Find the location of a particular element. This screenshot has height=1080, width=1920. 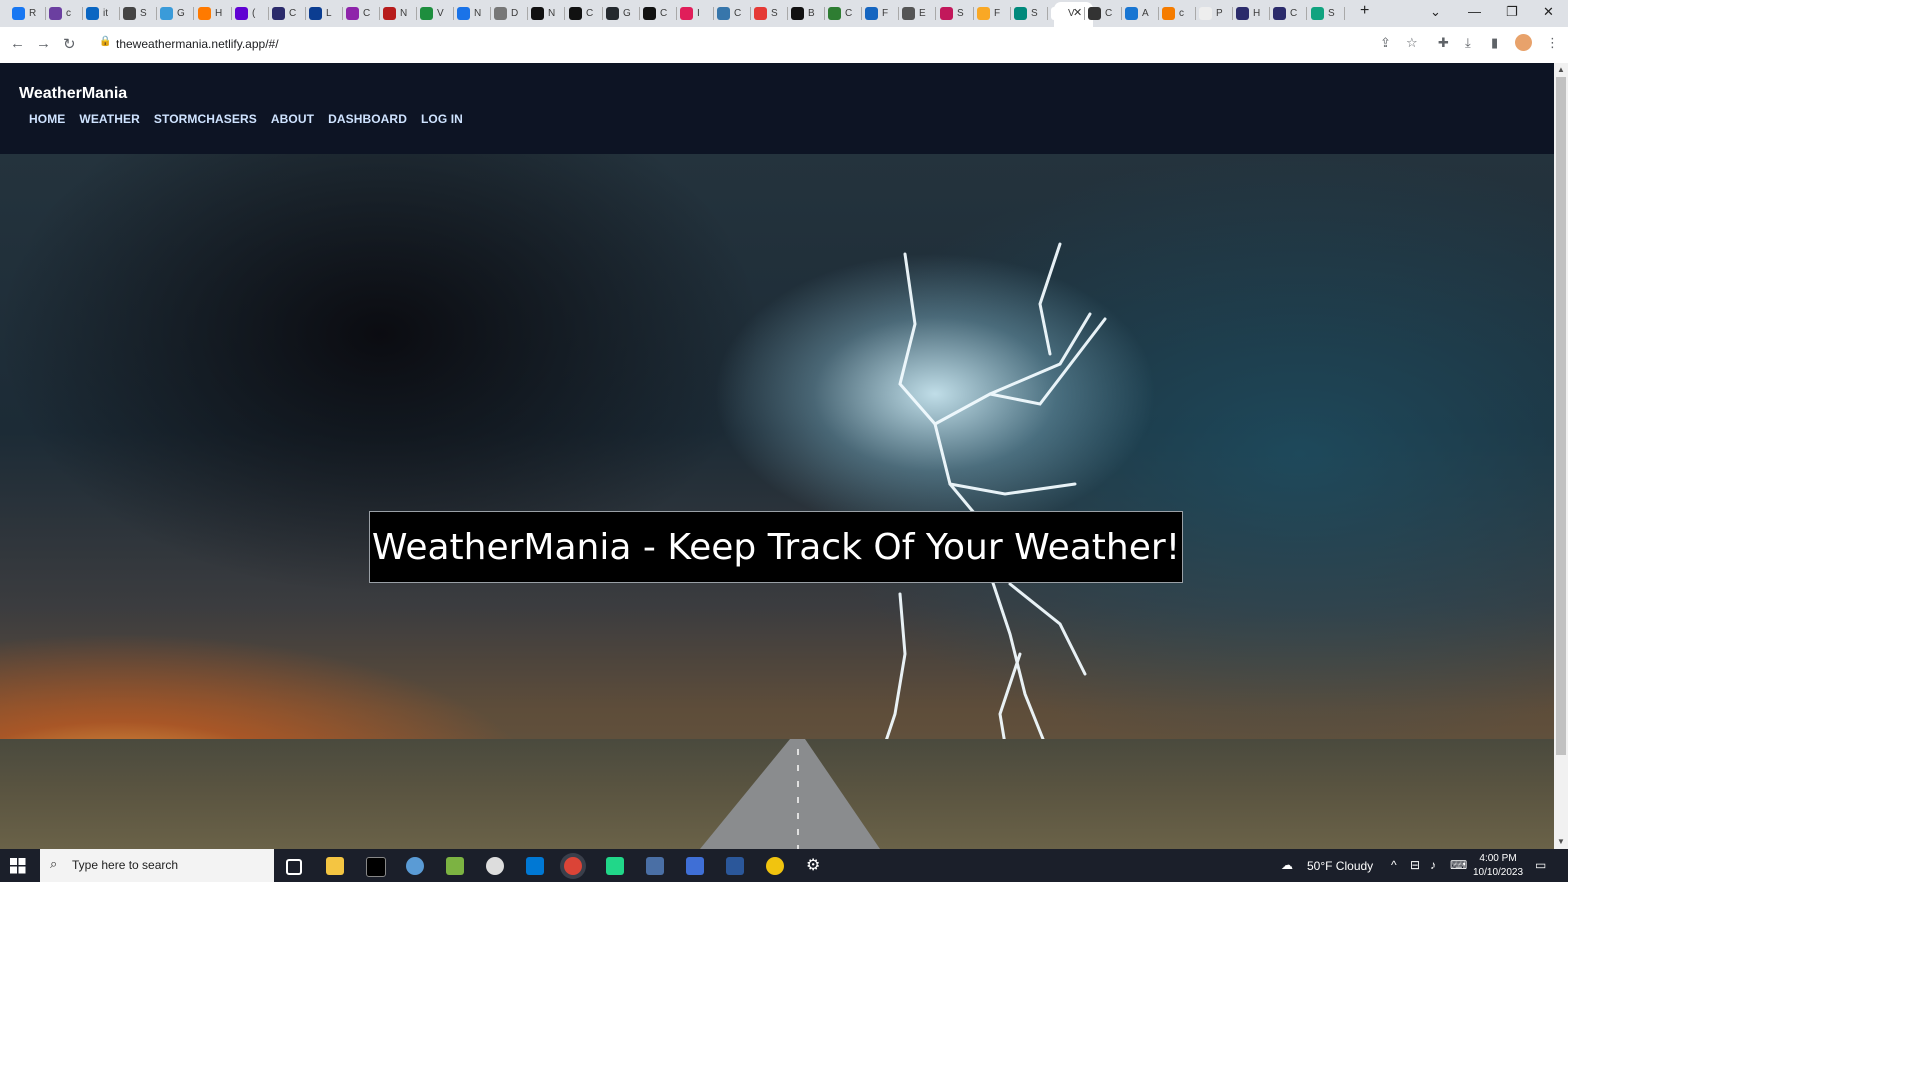

url-text: theweathermania.netlify.app/#/ is located at coordinates (197, 44).